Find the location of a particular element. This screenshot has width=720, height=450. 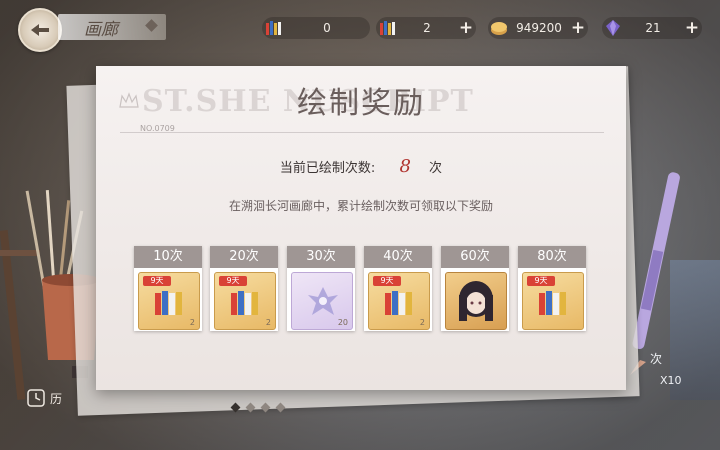

paint-kit-icon: 9天 is located at coordinates (553, 301).